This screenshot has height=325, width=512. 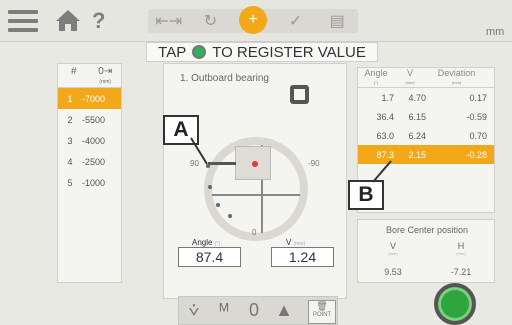 I want to click on result-icon: ✓, so click(x=296, y=21).